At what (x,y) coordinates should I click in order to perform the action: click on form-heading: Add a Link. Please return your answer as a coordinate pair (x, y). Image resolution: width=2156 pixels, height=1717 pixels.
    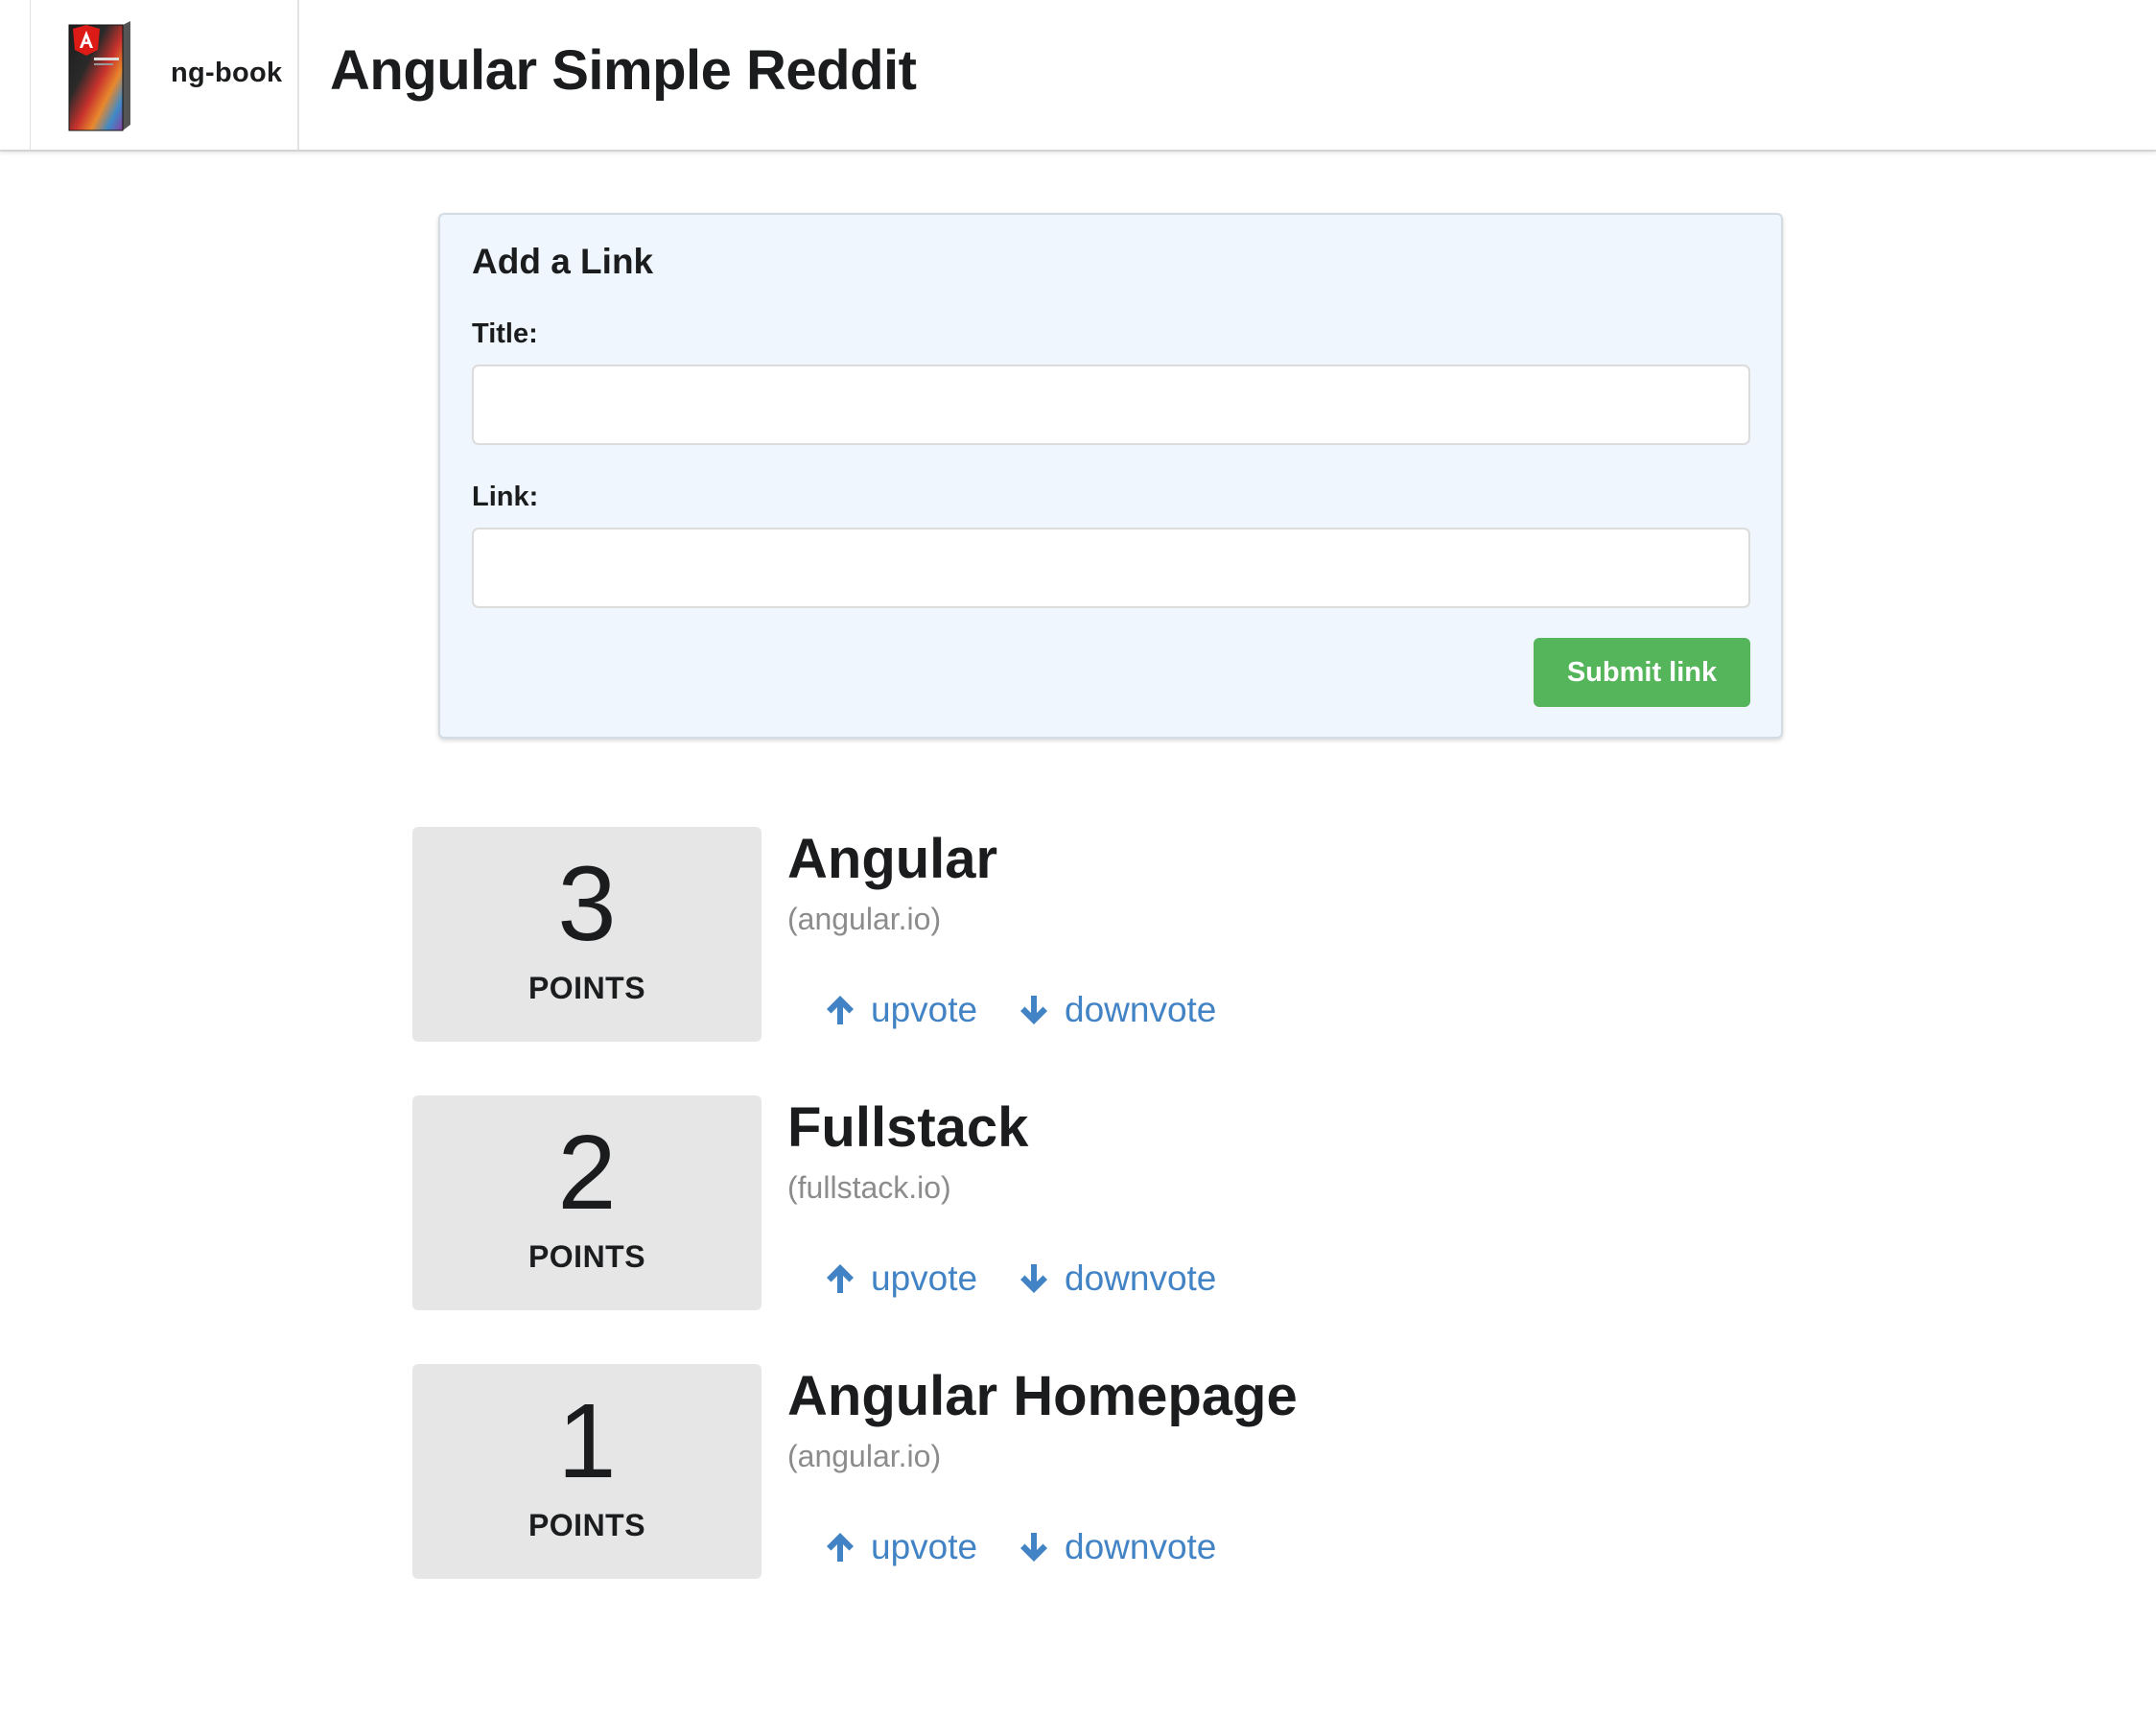
    Looking at the image, I should click on (563, 262).